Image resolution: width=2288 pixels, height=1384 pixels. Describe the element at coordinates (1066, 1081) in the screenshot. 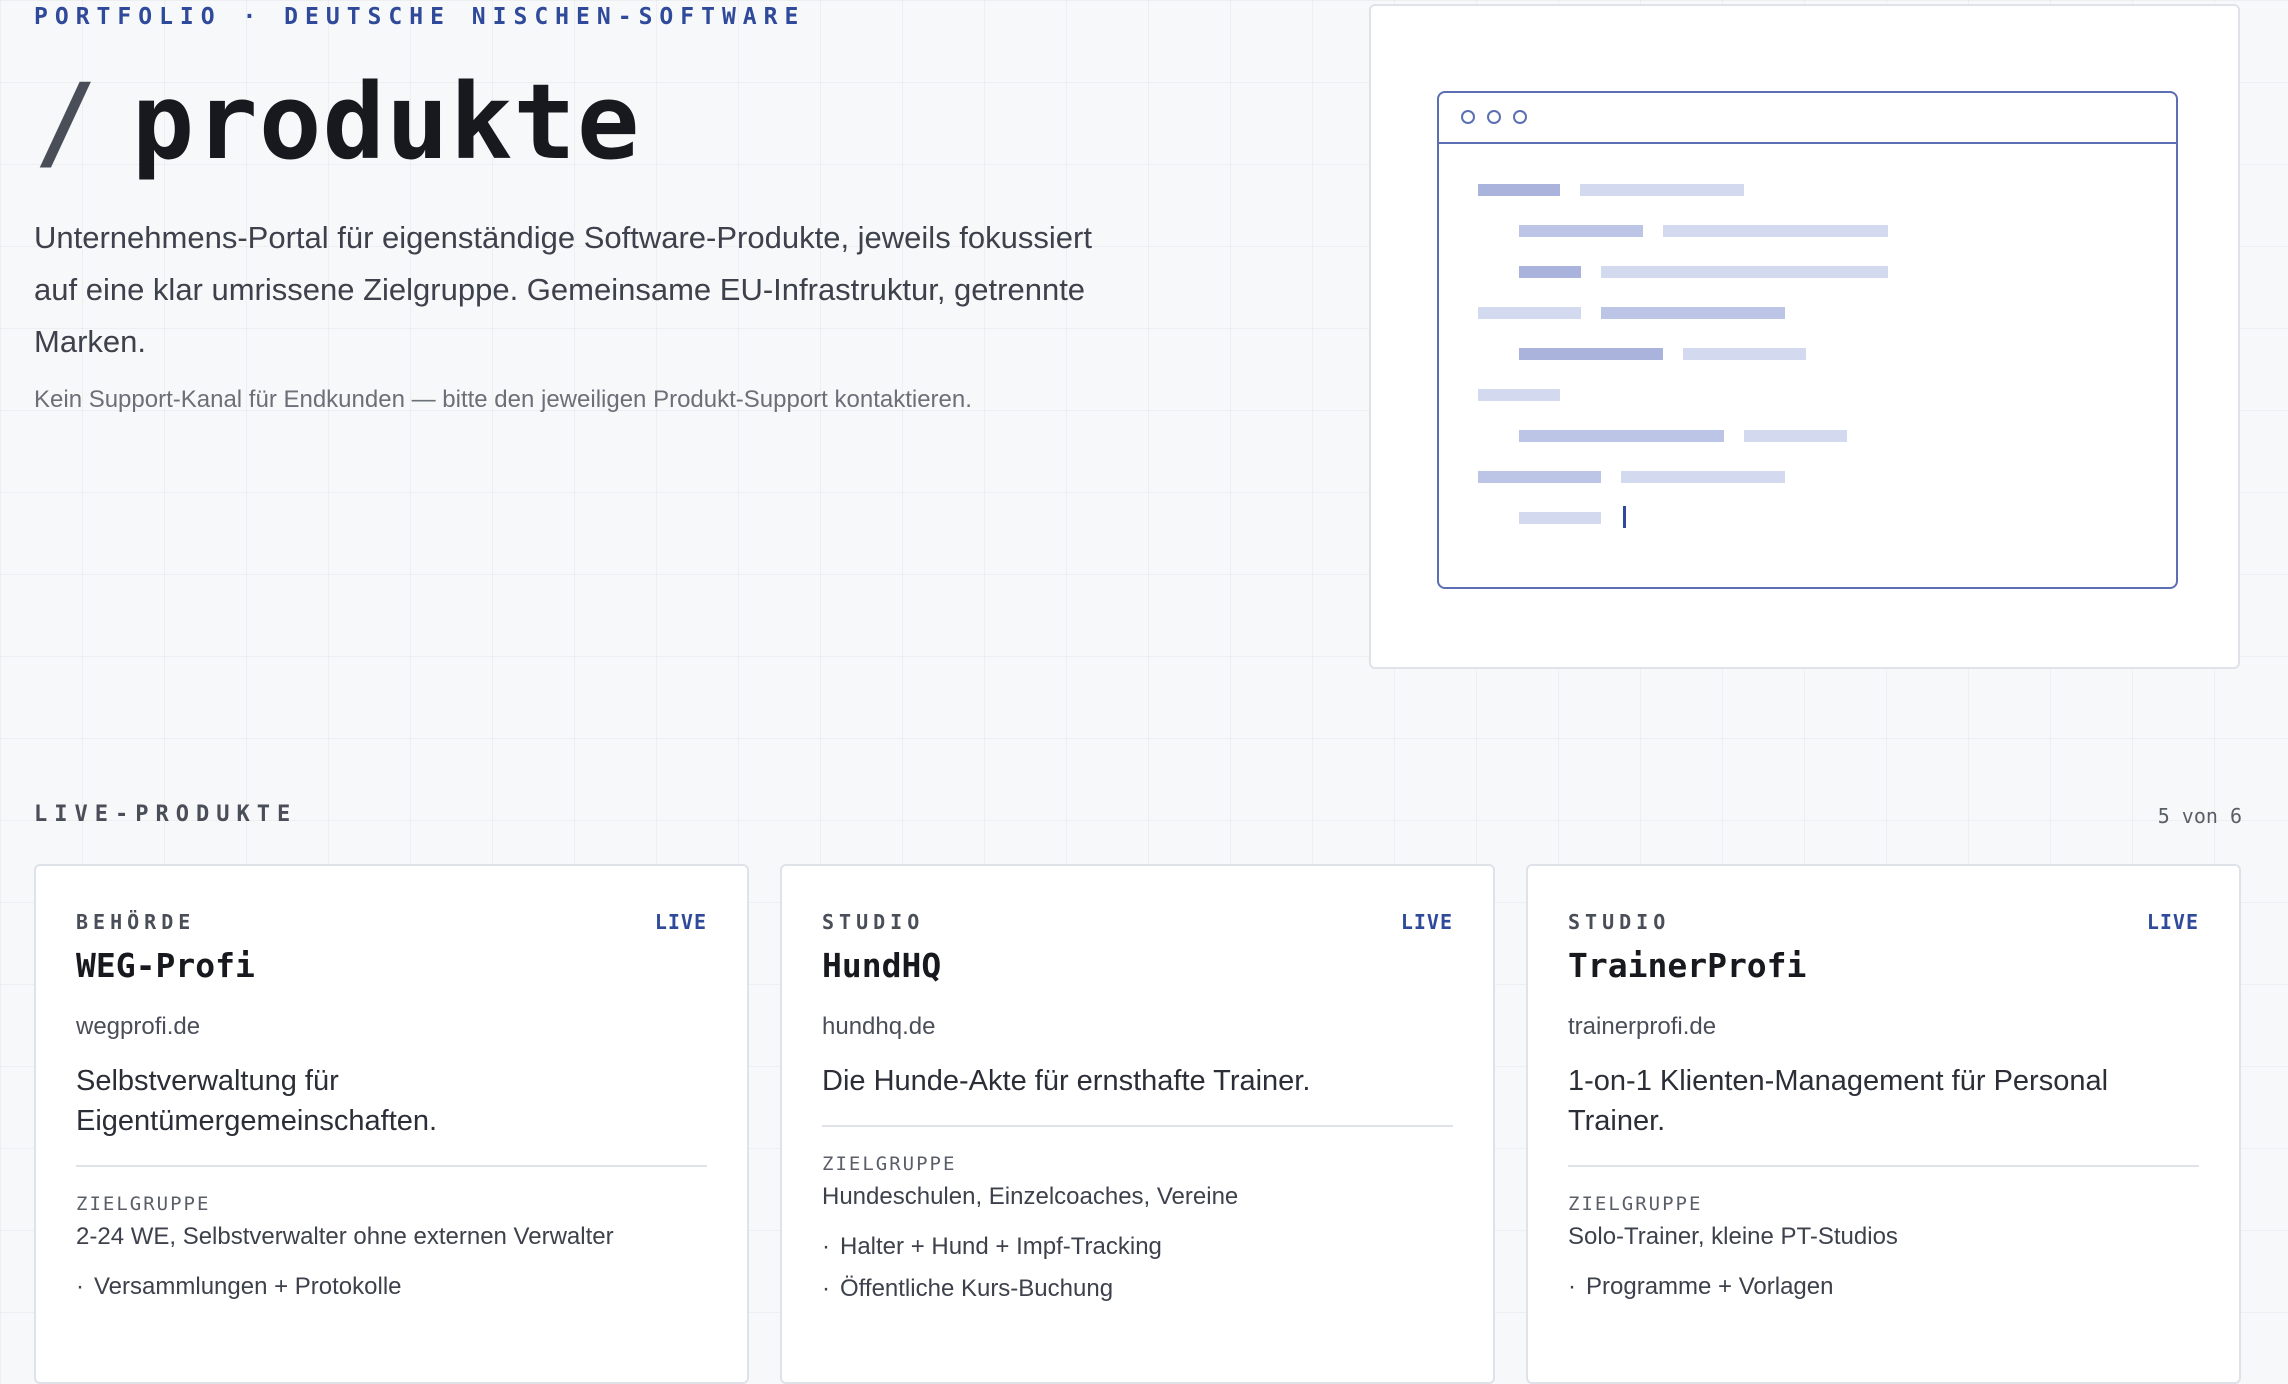

I see `product-tagline: Die Hunde-Akte für ernsthafte Trainer.` at that location.